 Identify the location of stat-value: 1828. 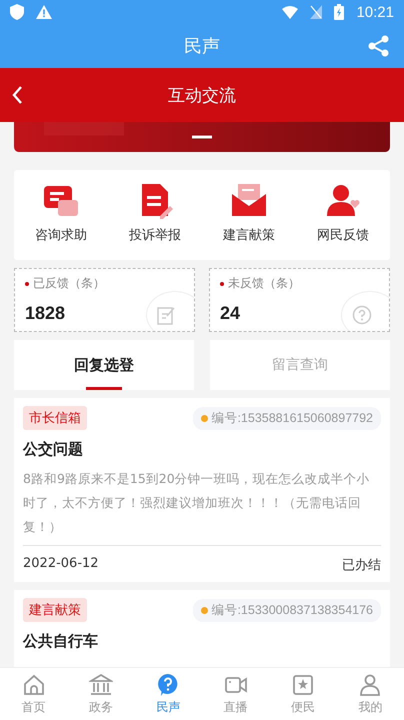
(45, 313).